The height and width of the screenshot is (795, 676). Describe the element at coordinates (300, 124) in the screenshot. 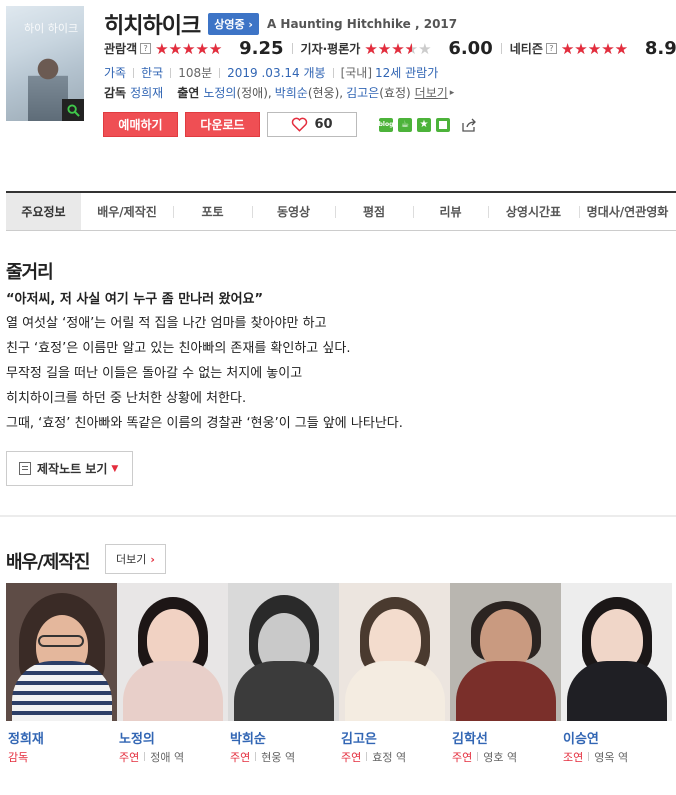

I see `heart-icon` at that location.